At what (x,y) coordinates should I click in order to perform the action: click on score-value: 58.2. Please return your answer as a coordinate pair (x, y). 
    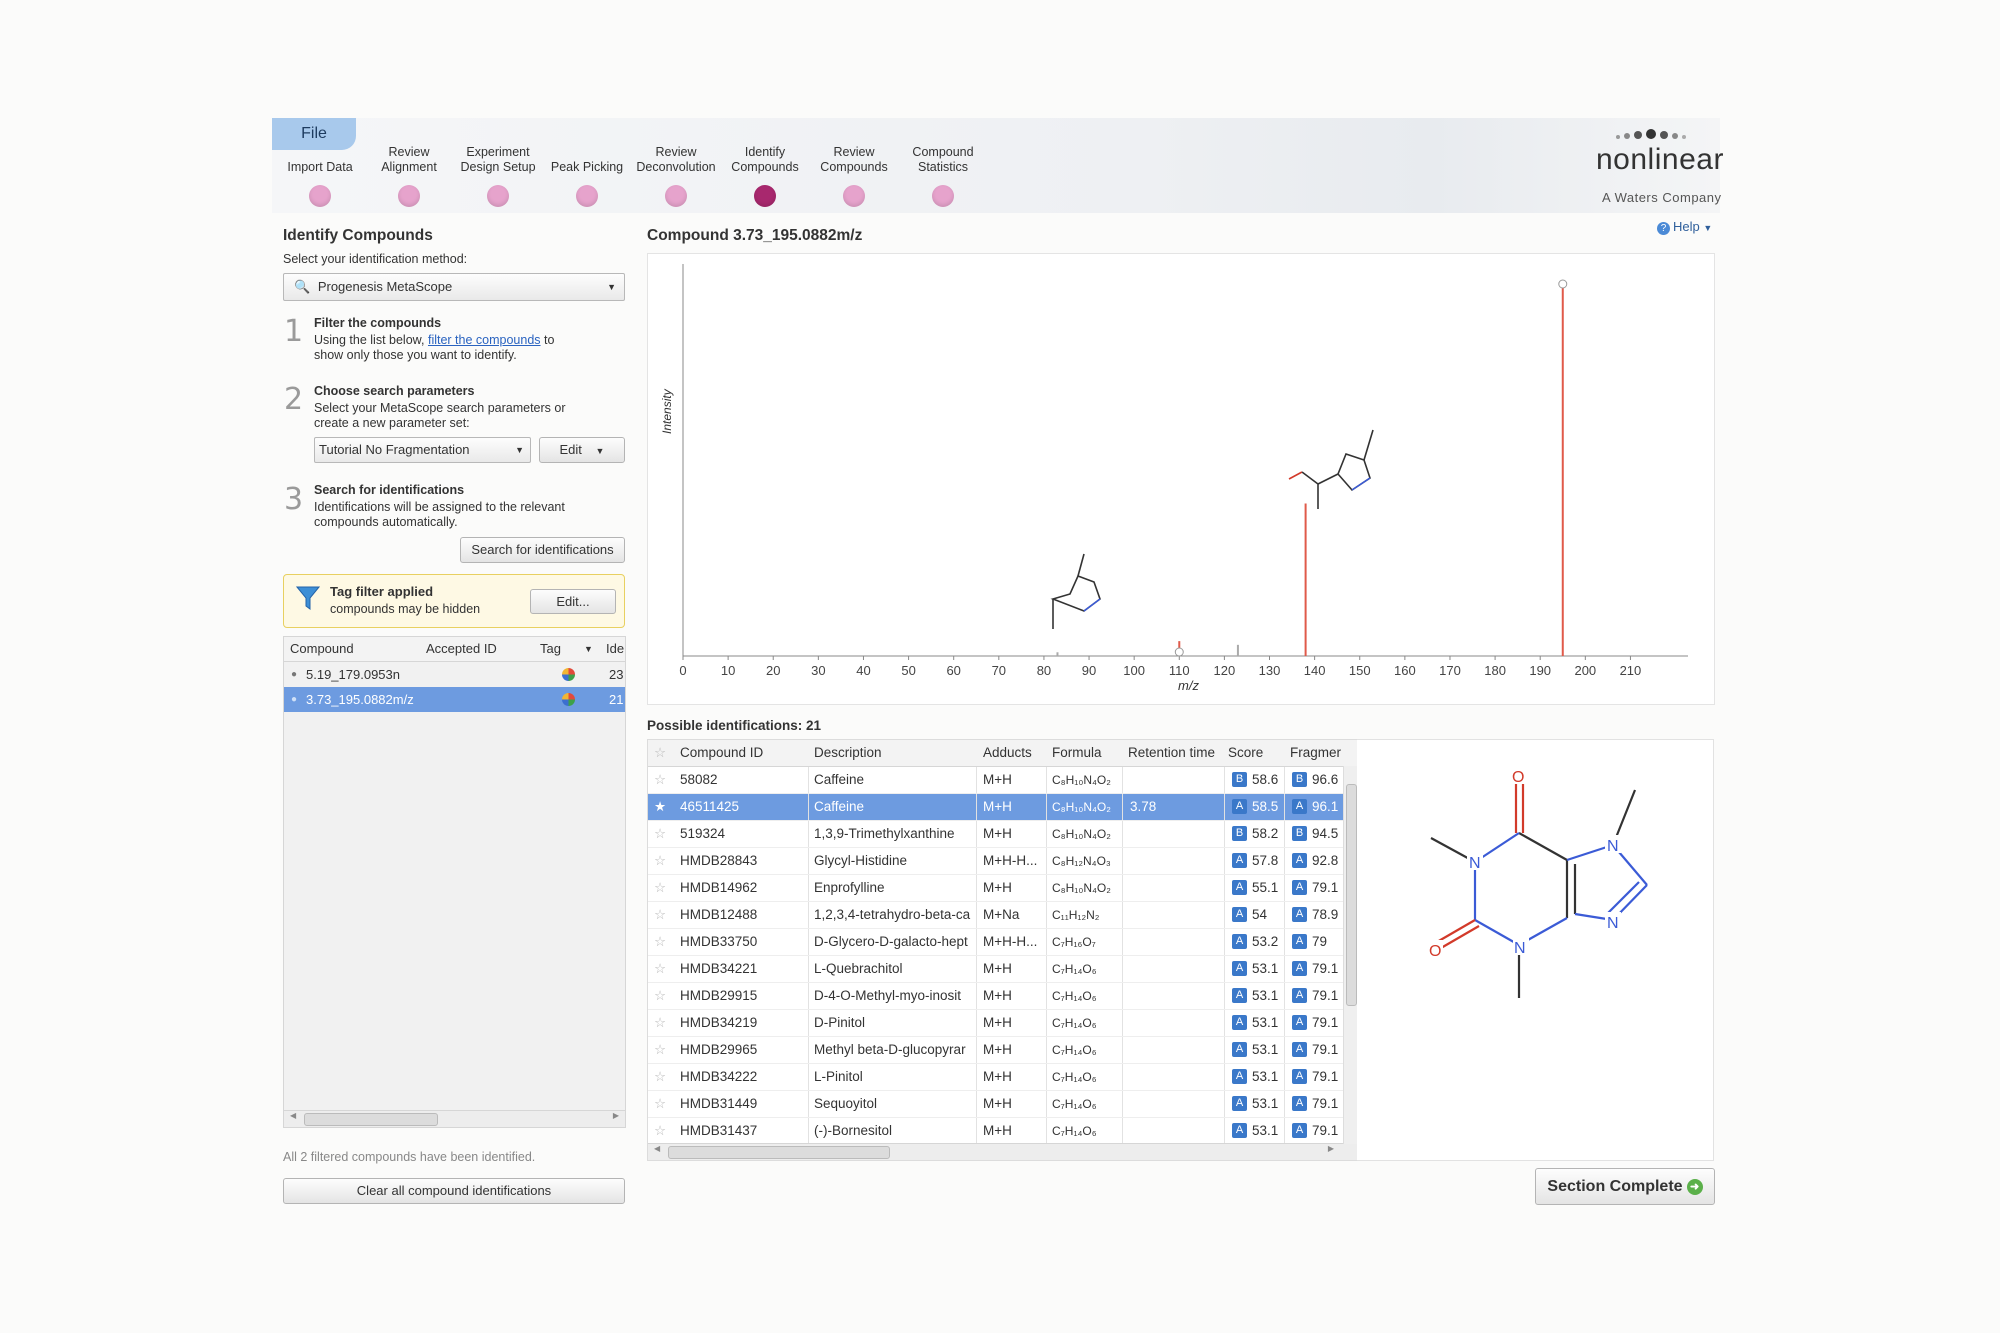
    Looking at the image, I should click on (1265, 833).